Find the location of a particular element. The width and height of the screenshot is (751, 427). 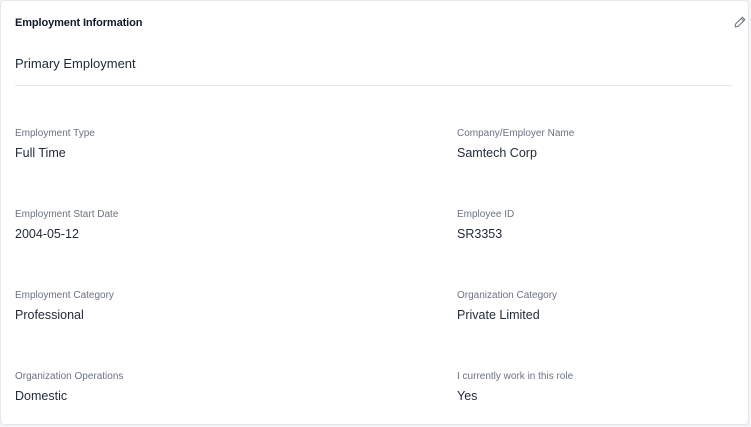

edit-button is located at coordinates (740, 22).